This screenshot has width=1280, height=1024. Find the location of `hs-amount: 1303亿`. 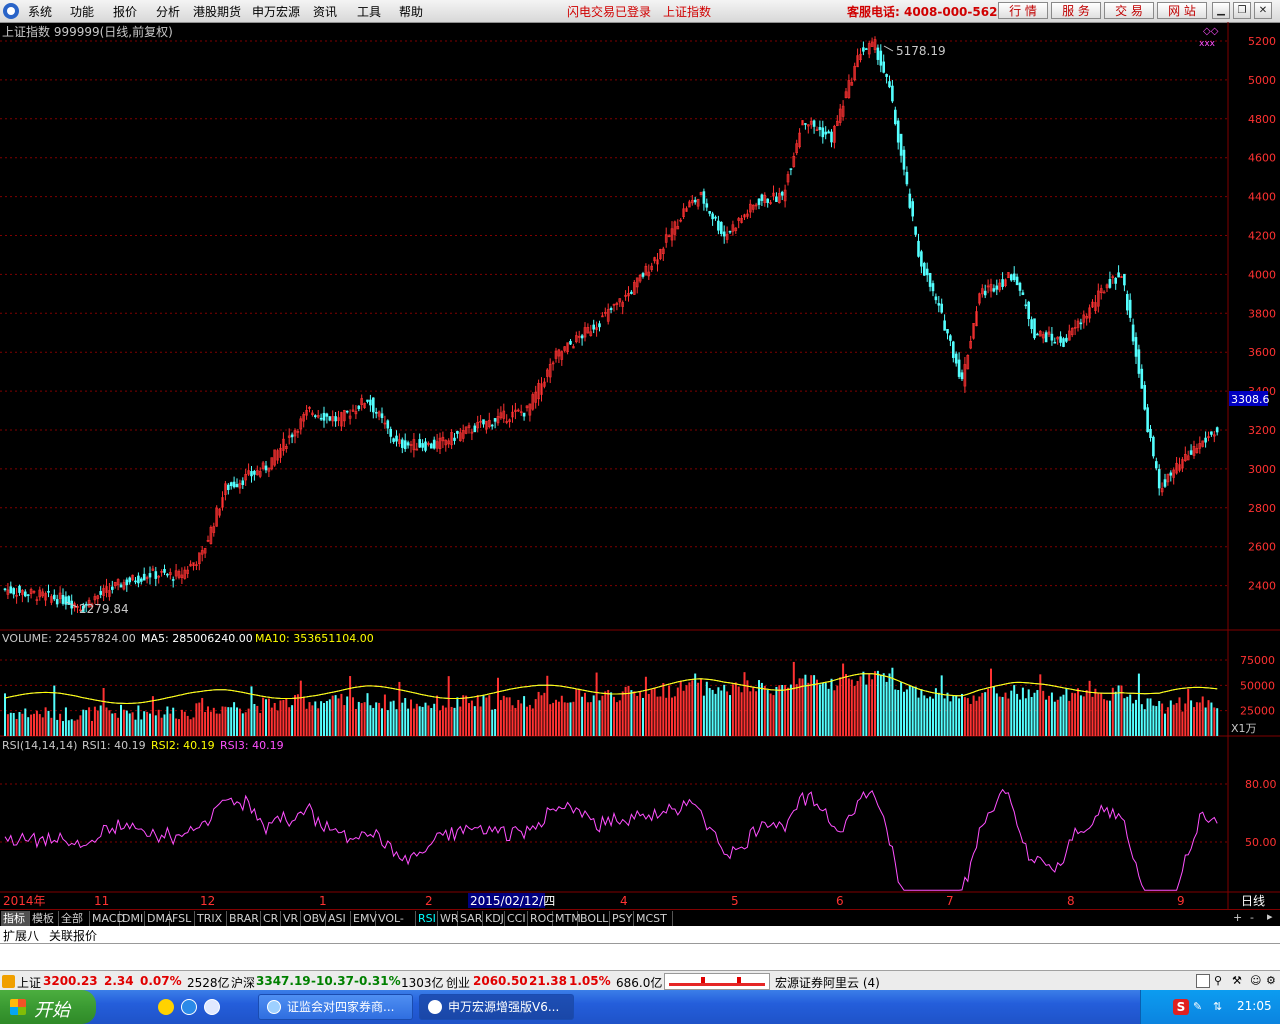

hs-amount: 1303亿 is located at coordinates (422, 983).